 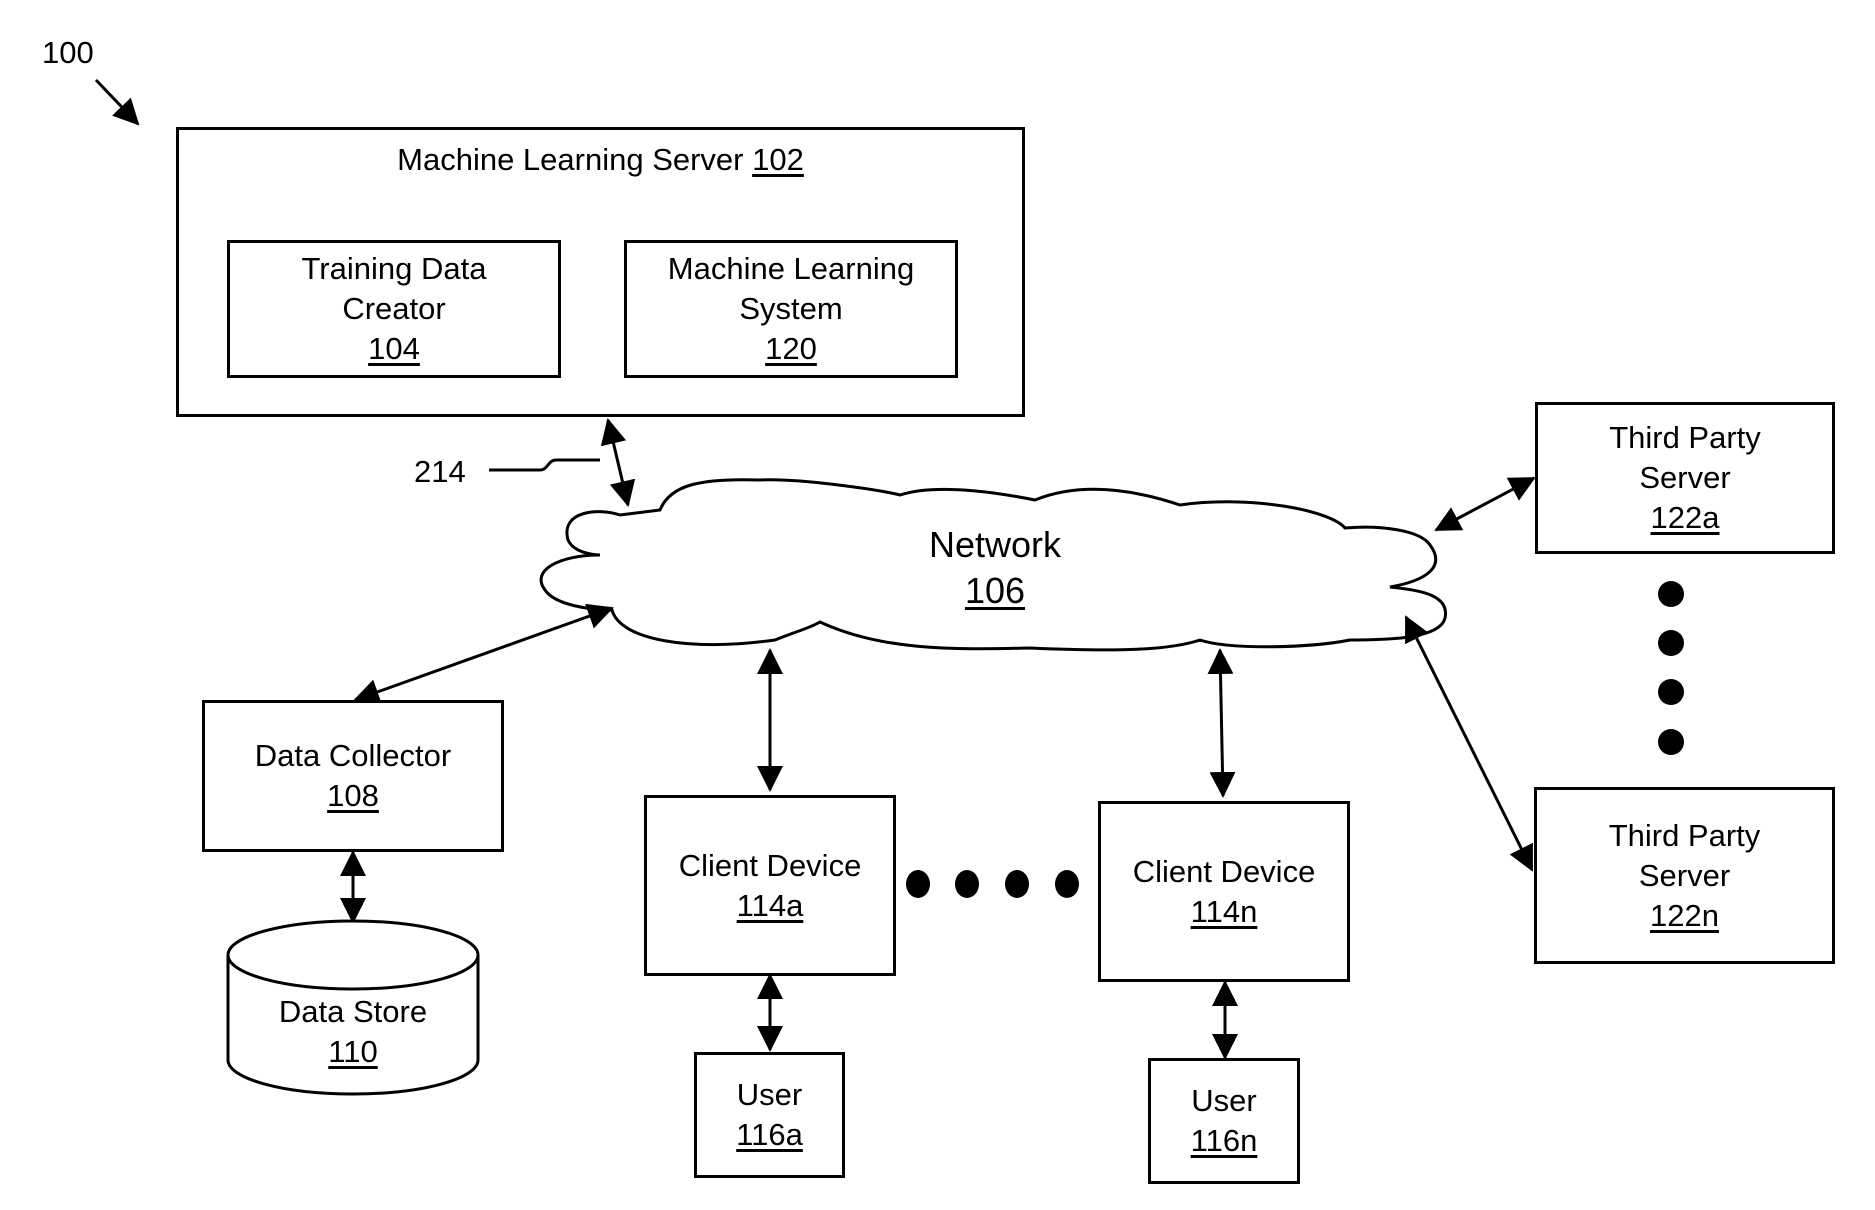 What do you see at coordinates (353, 795) in the screenshot?
I see `data-collector-ref: 108` at bounding box center [353, 795].